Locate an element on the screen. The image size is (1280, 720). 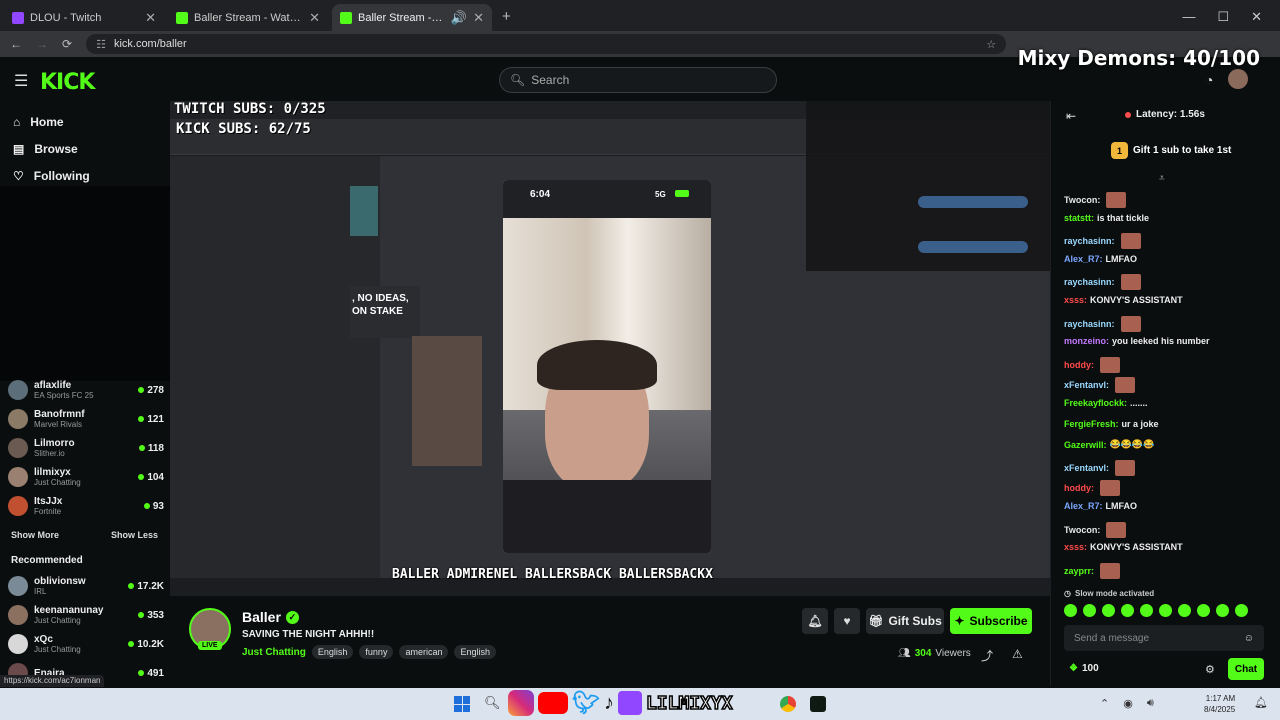
volume-icon: 🔊︎ is located at coordinates (1150, 703).